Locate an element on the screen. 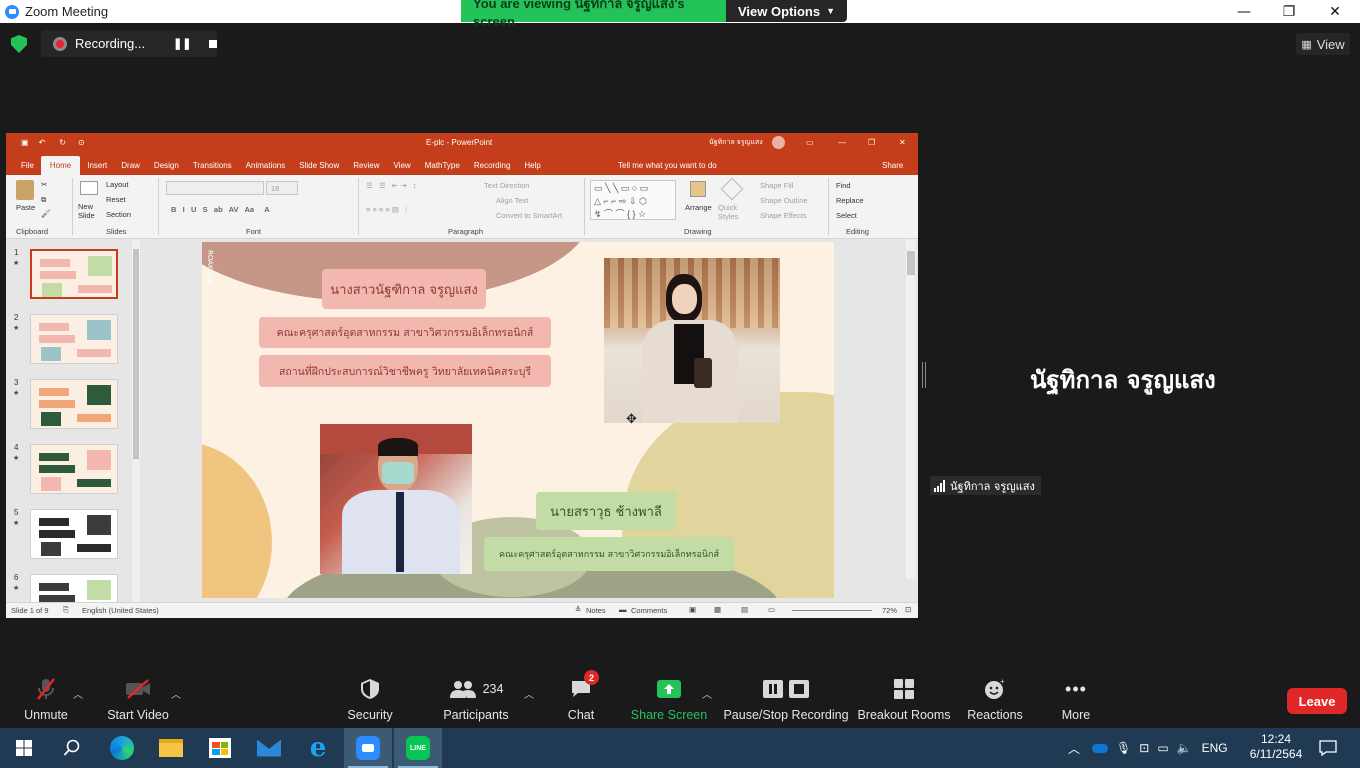 This screenshot has height=768, width=1360. close-button: ✕ is located at coordinates (1335, 11).